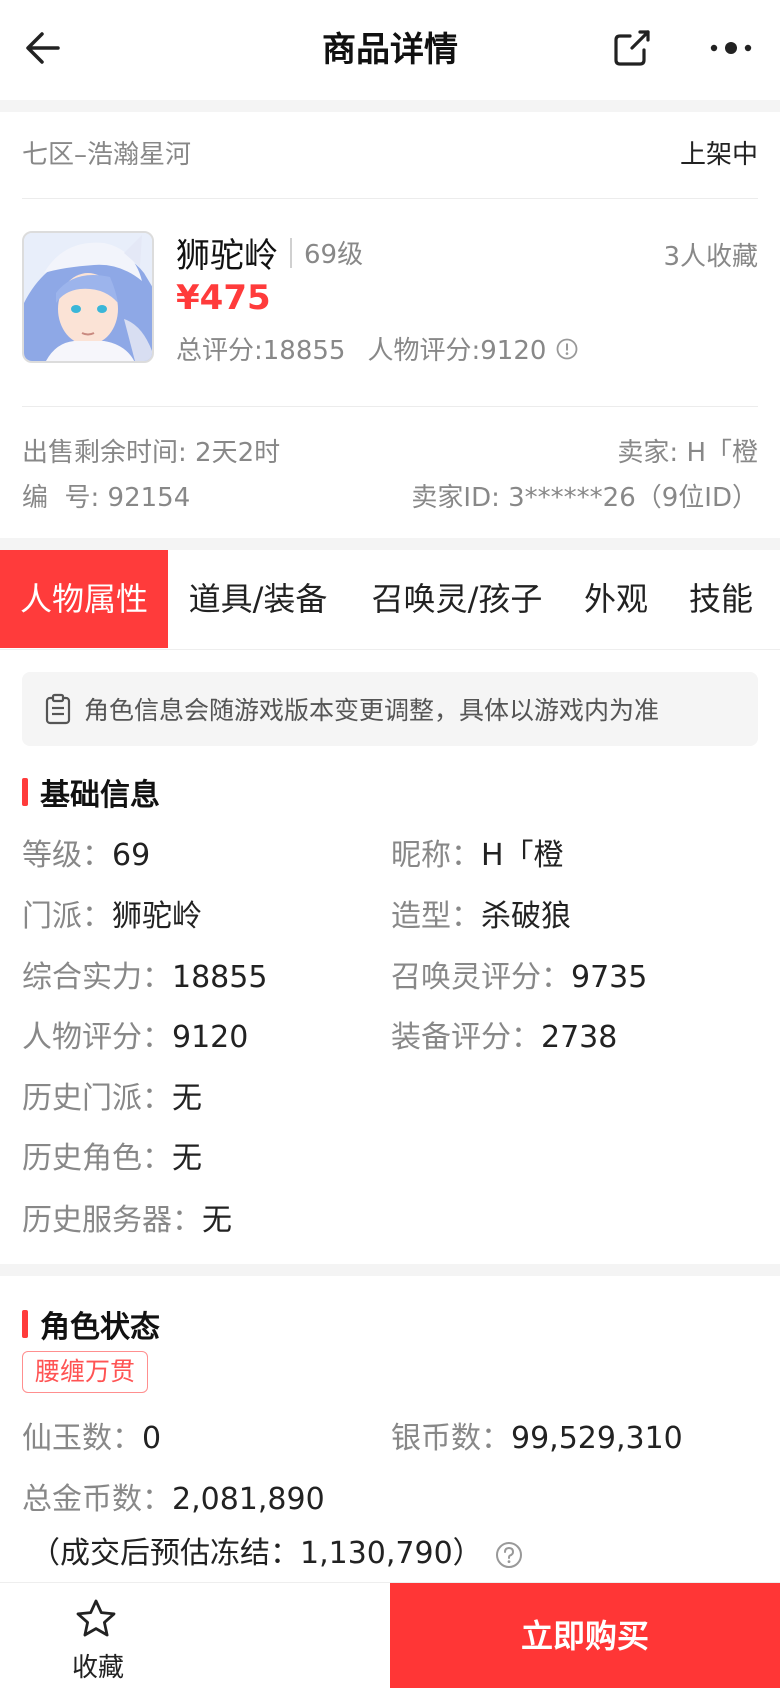 The width and height of the screenshot is (780, 1688). Describe the element at coordinates (390, 495) in the screenshot. I see `serial-row: 编 号: 92154 卖家ID: 3******26（9位ID）` at that location.